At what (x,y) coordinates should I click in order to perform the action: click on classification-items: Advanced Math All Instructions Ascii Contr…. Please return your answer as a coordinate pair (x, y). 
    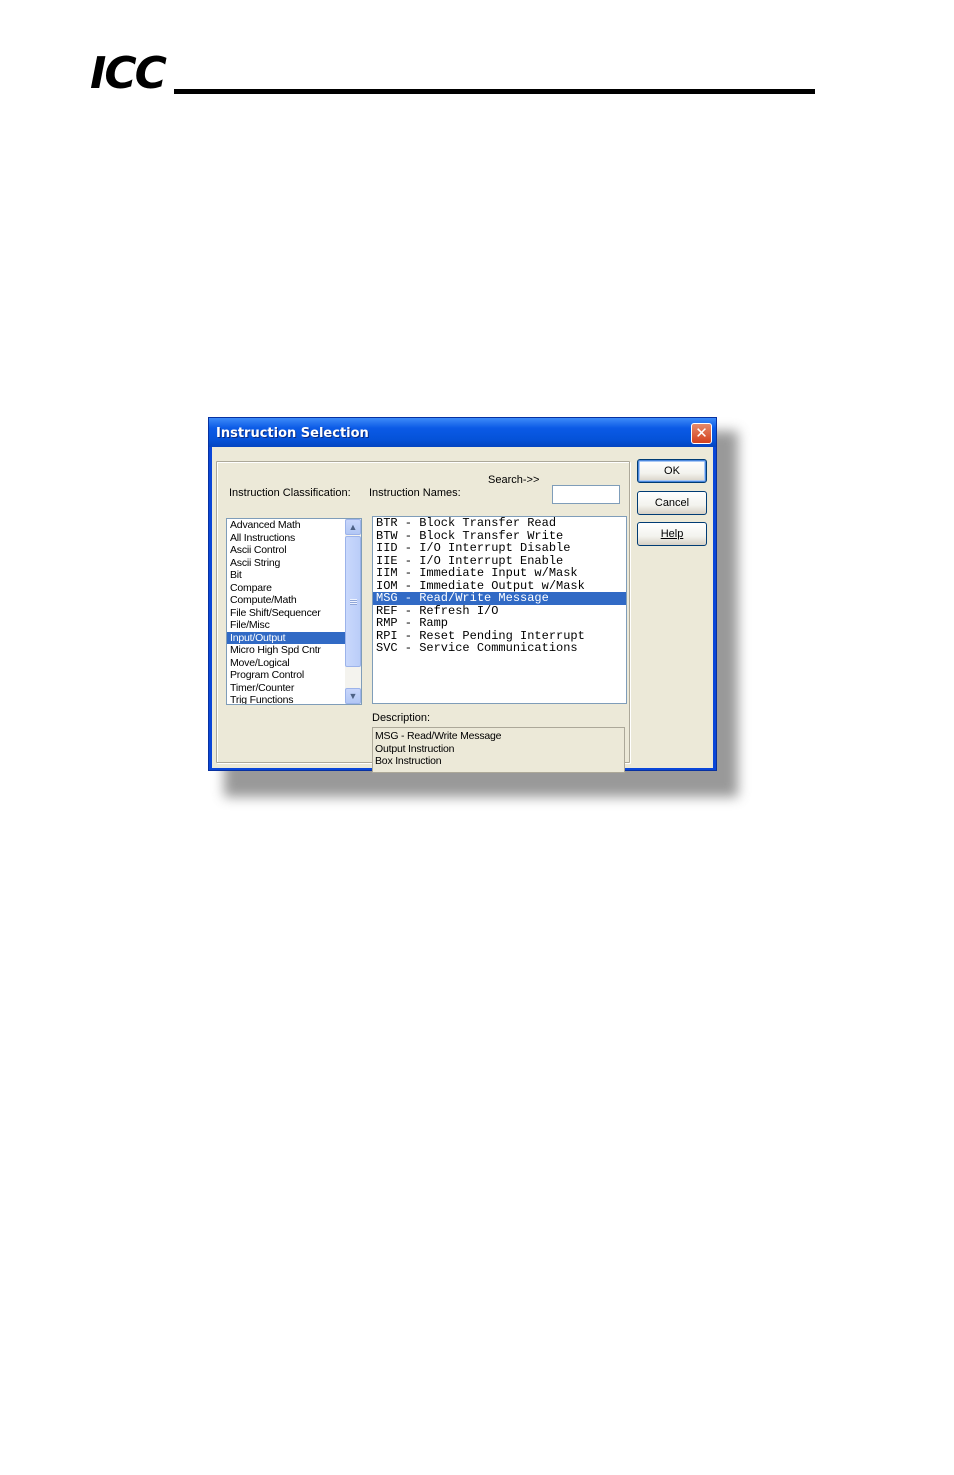
    Looking at the image, I should click on (286, 611).